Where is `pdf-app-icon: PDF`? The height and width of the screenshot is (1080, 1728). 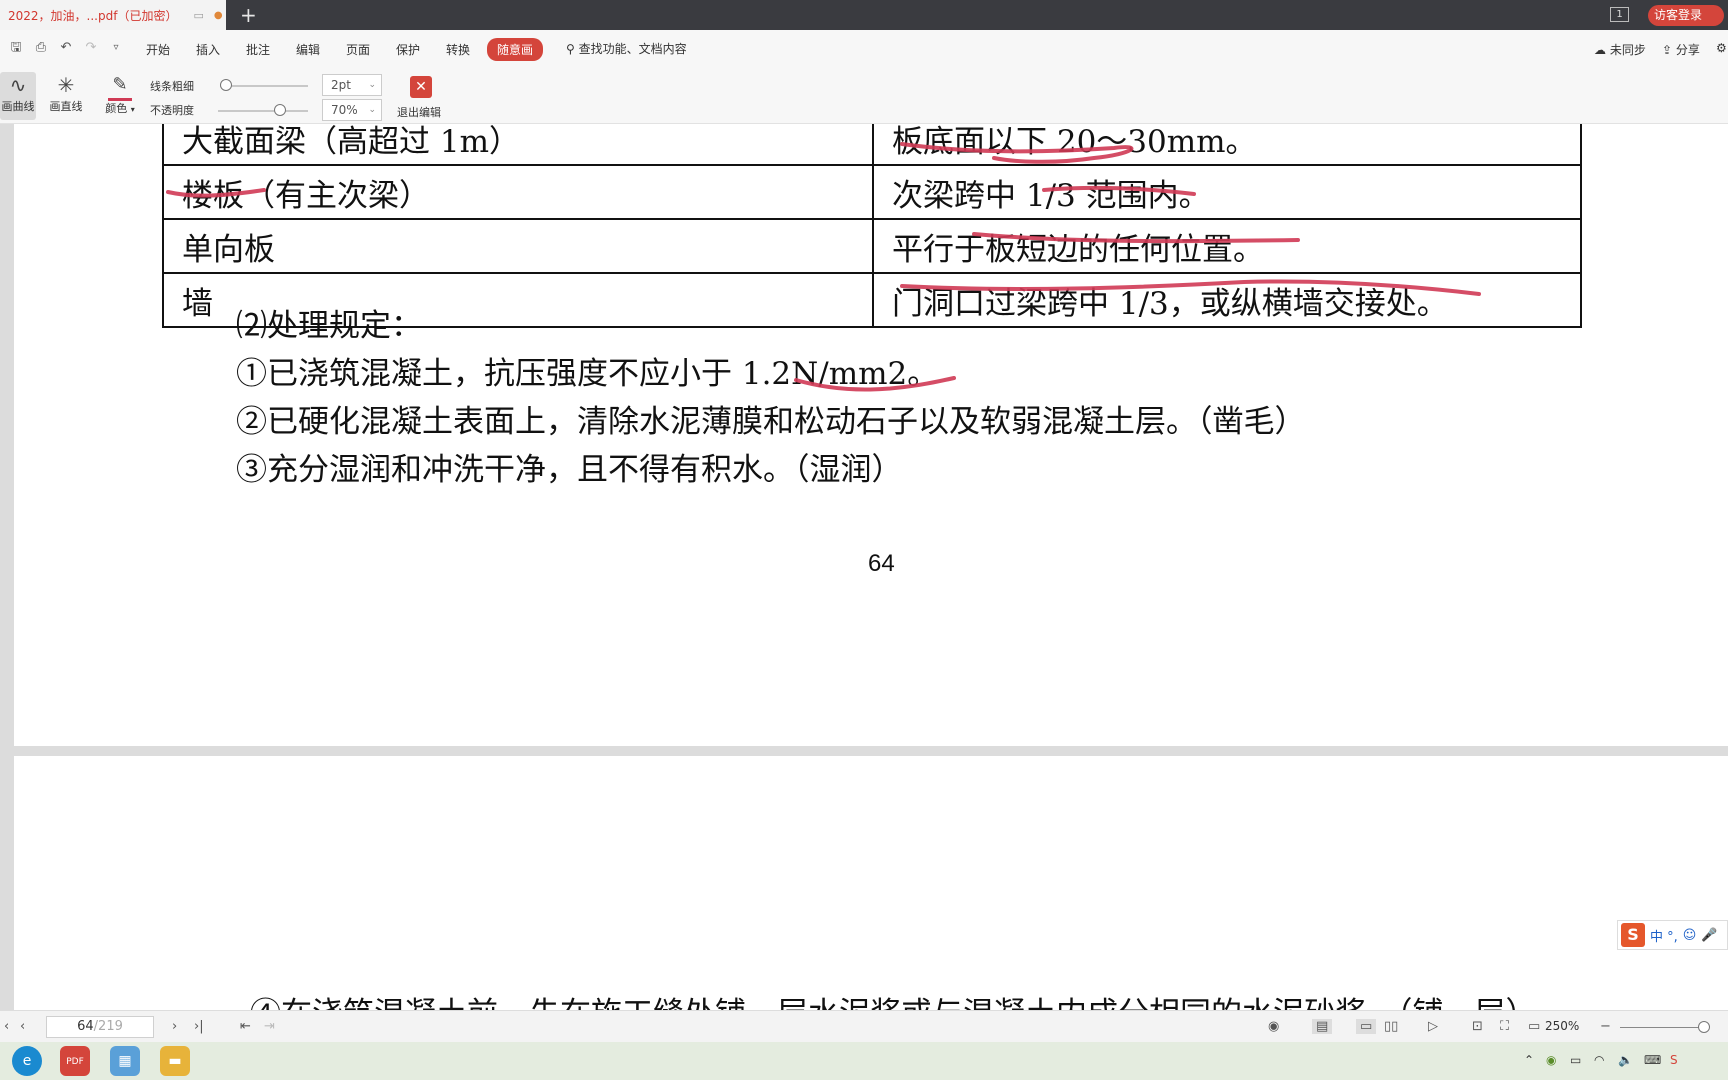 pdf-app-icon: PDF is located at coordinates (75, 1061).